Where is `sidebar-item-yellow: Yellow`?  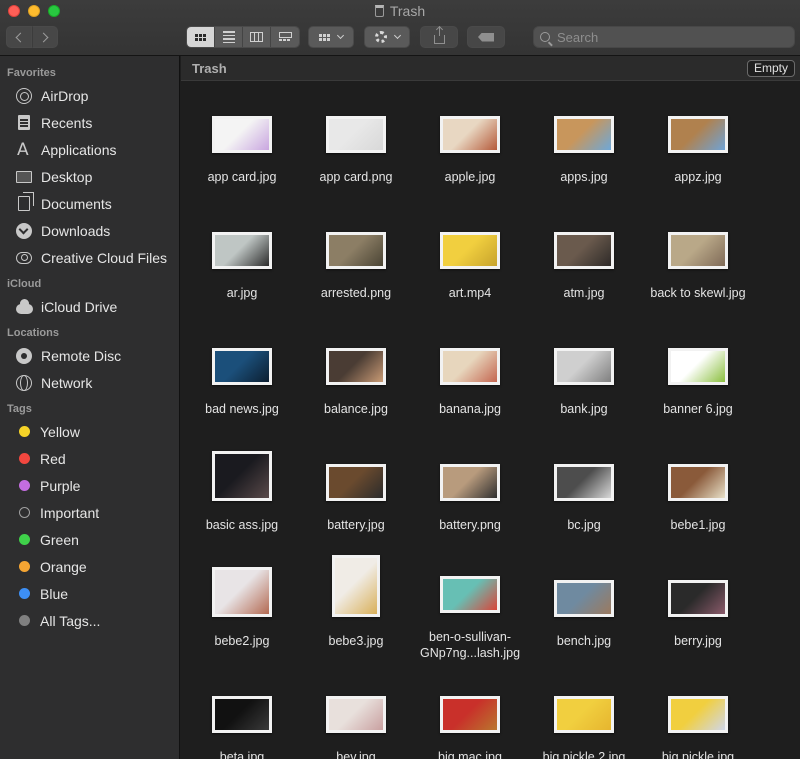
sidebar-item-yellow: Yellow is located at coordinates (89, 431).